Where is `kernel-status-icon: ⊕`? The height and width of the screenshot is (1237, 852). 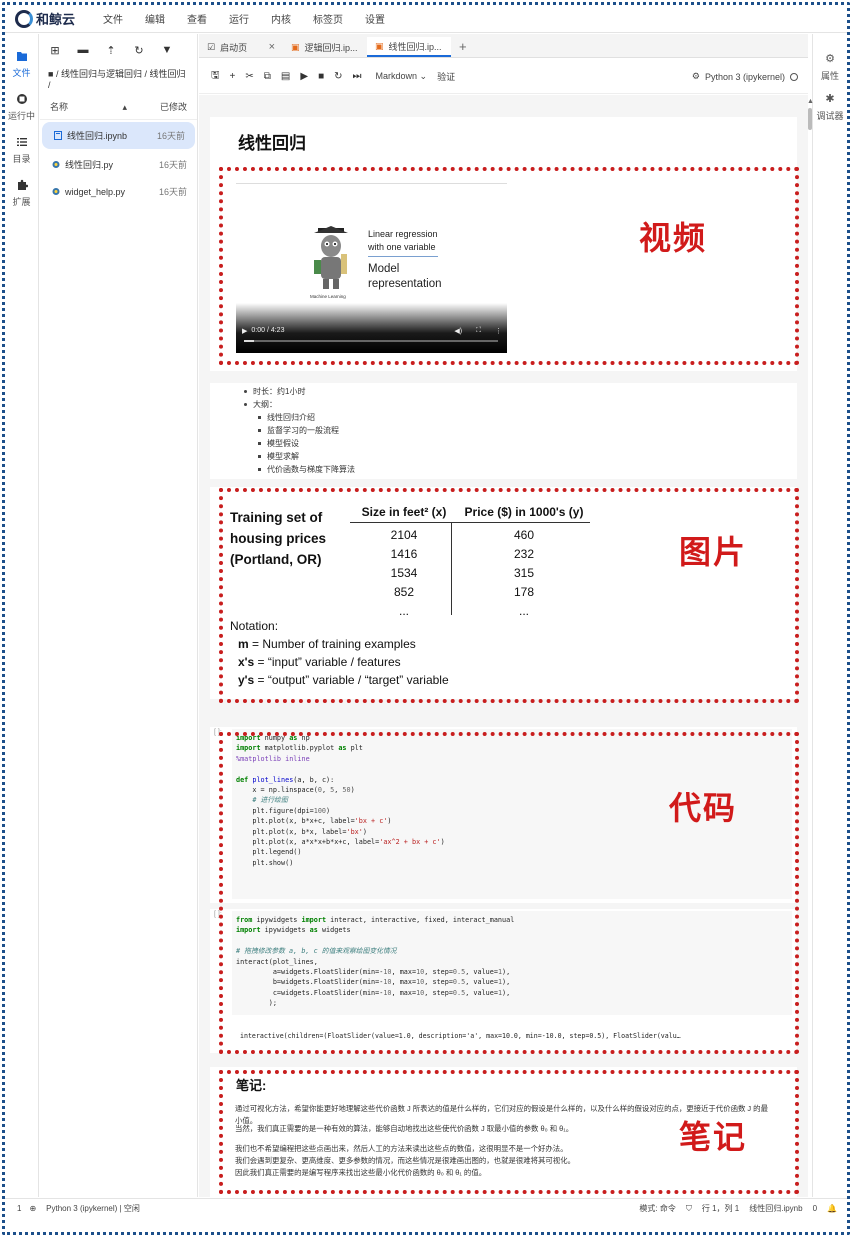
kernel-status-icon: ⊕ is located at coordinates (33, 1208).